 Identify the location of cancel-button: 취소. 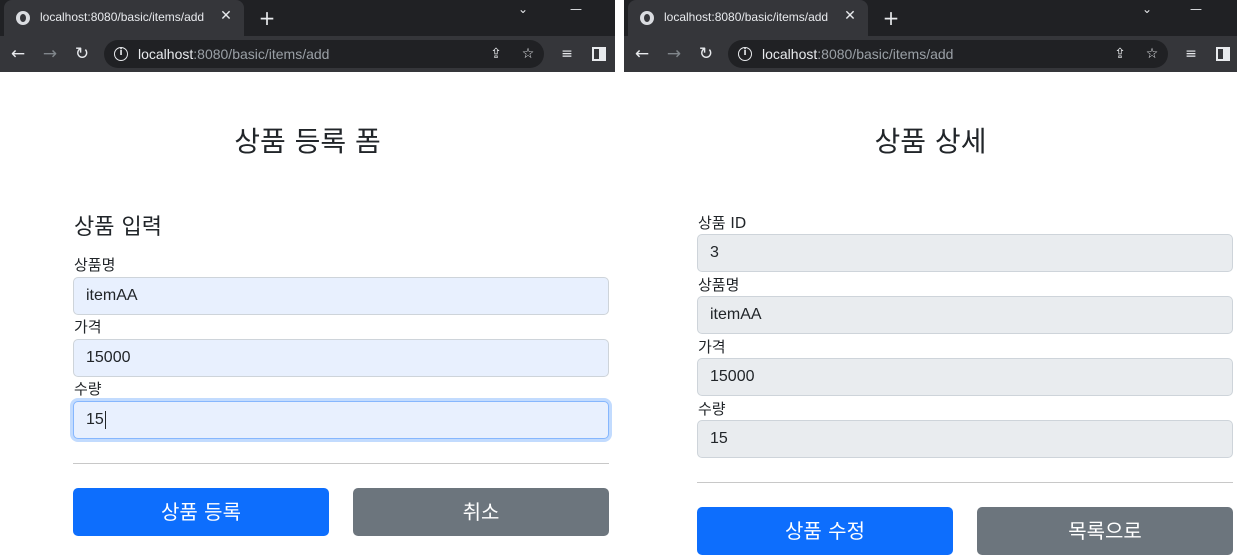
(481, 512).